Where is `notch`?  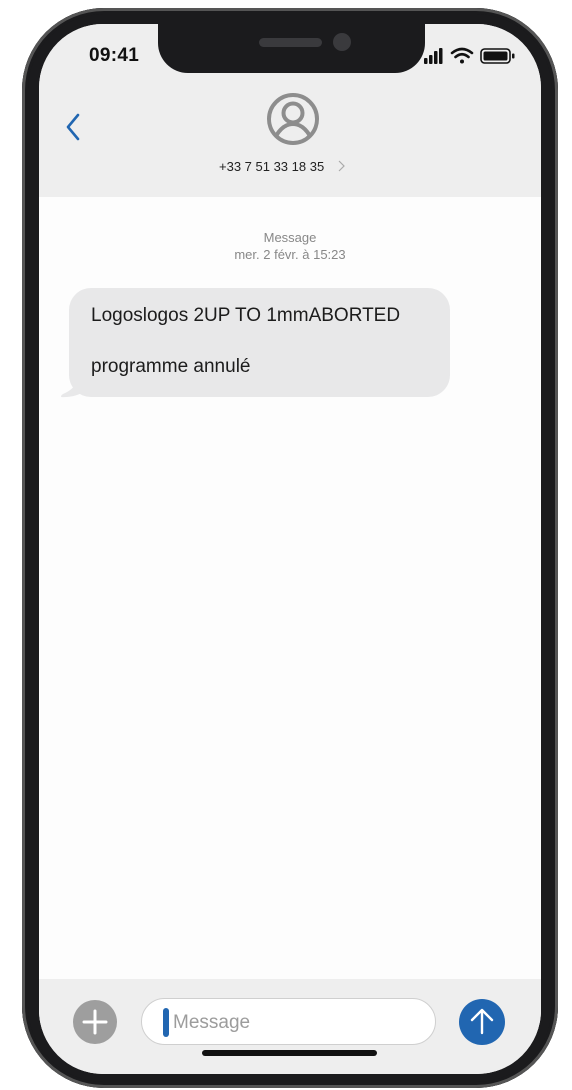
notch is located at coordinates (291, 48).